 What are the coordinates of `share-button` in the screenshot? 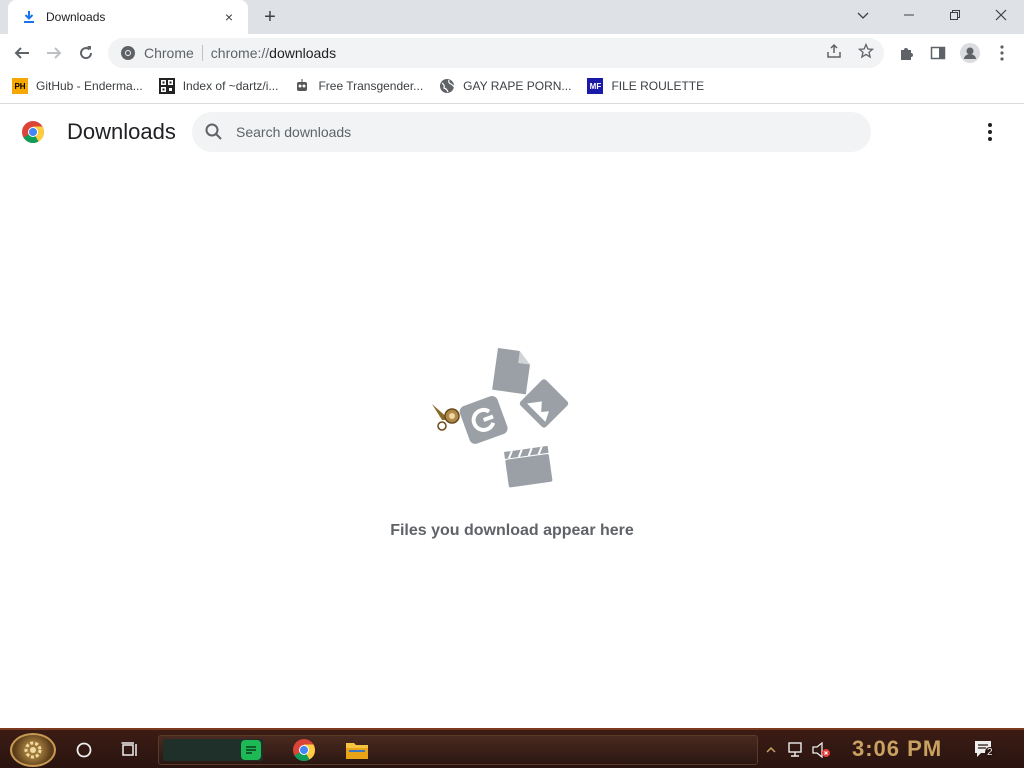 It's located at (834, 51).